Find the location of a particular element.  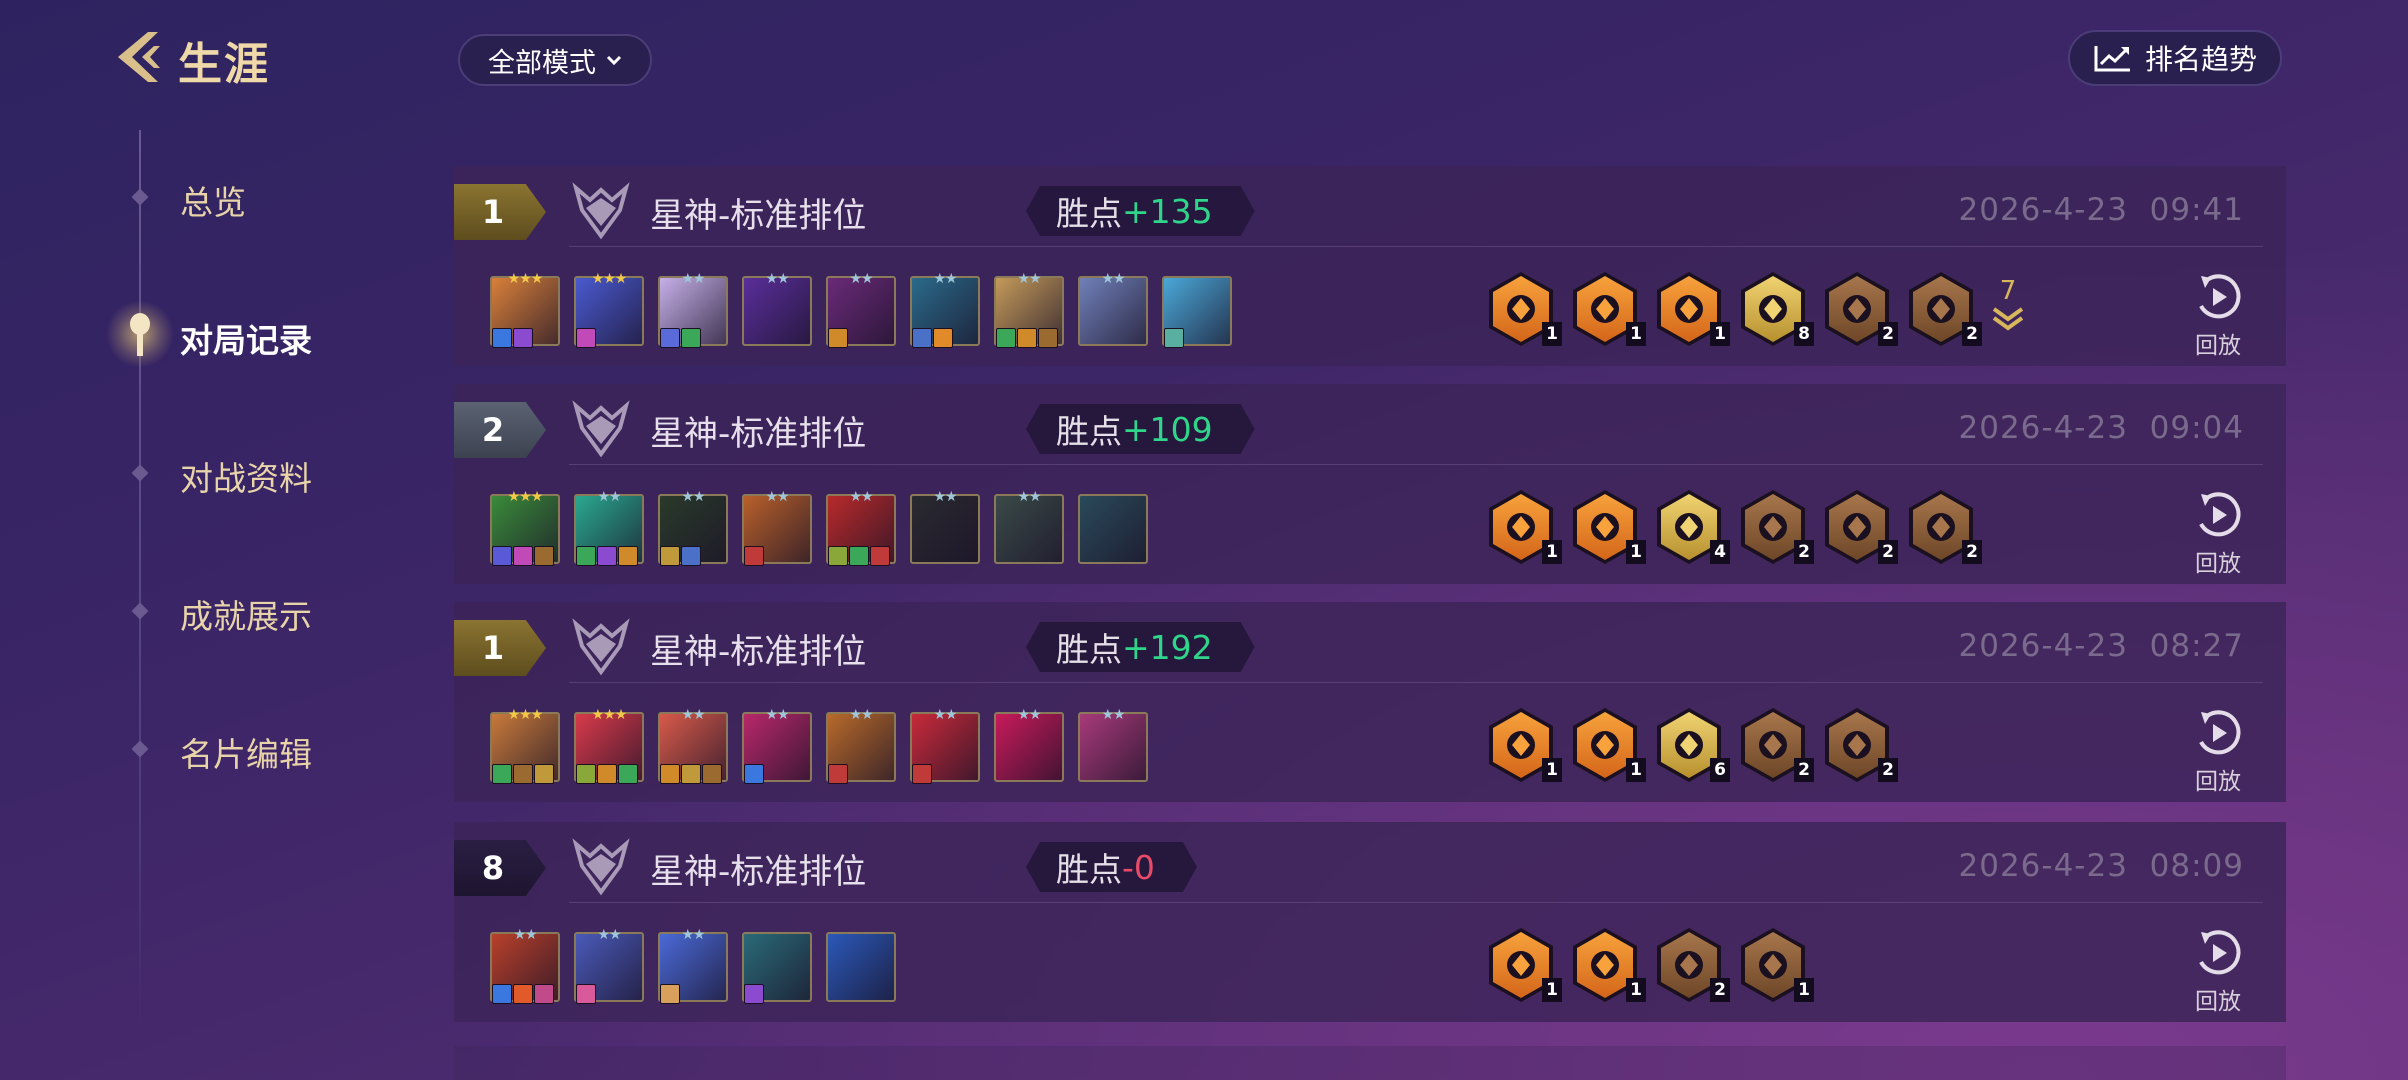

mode-filter-dropdown: 全部模式 is located at coordinates (555, 60).